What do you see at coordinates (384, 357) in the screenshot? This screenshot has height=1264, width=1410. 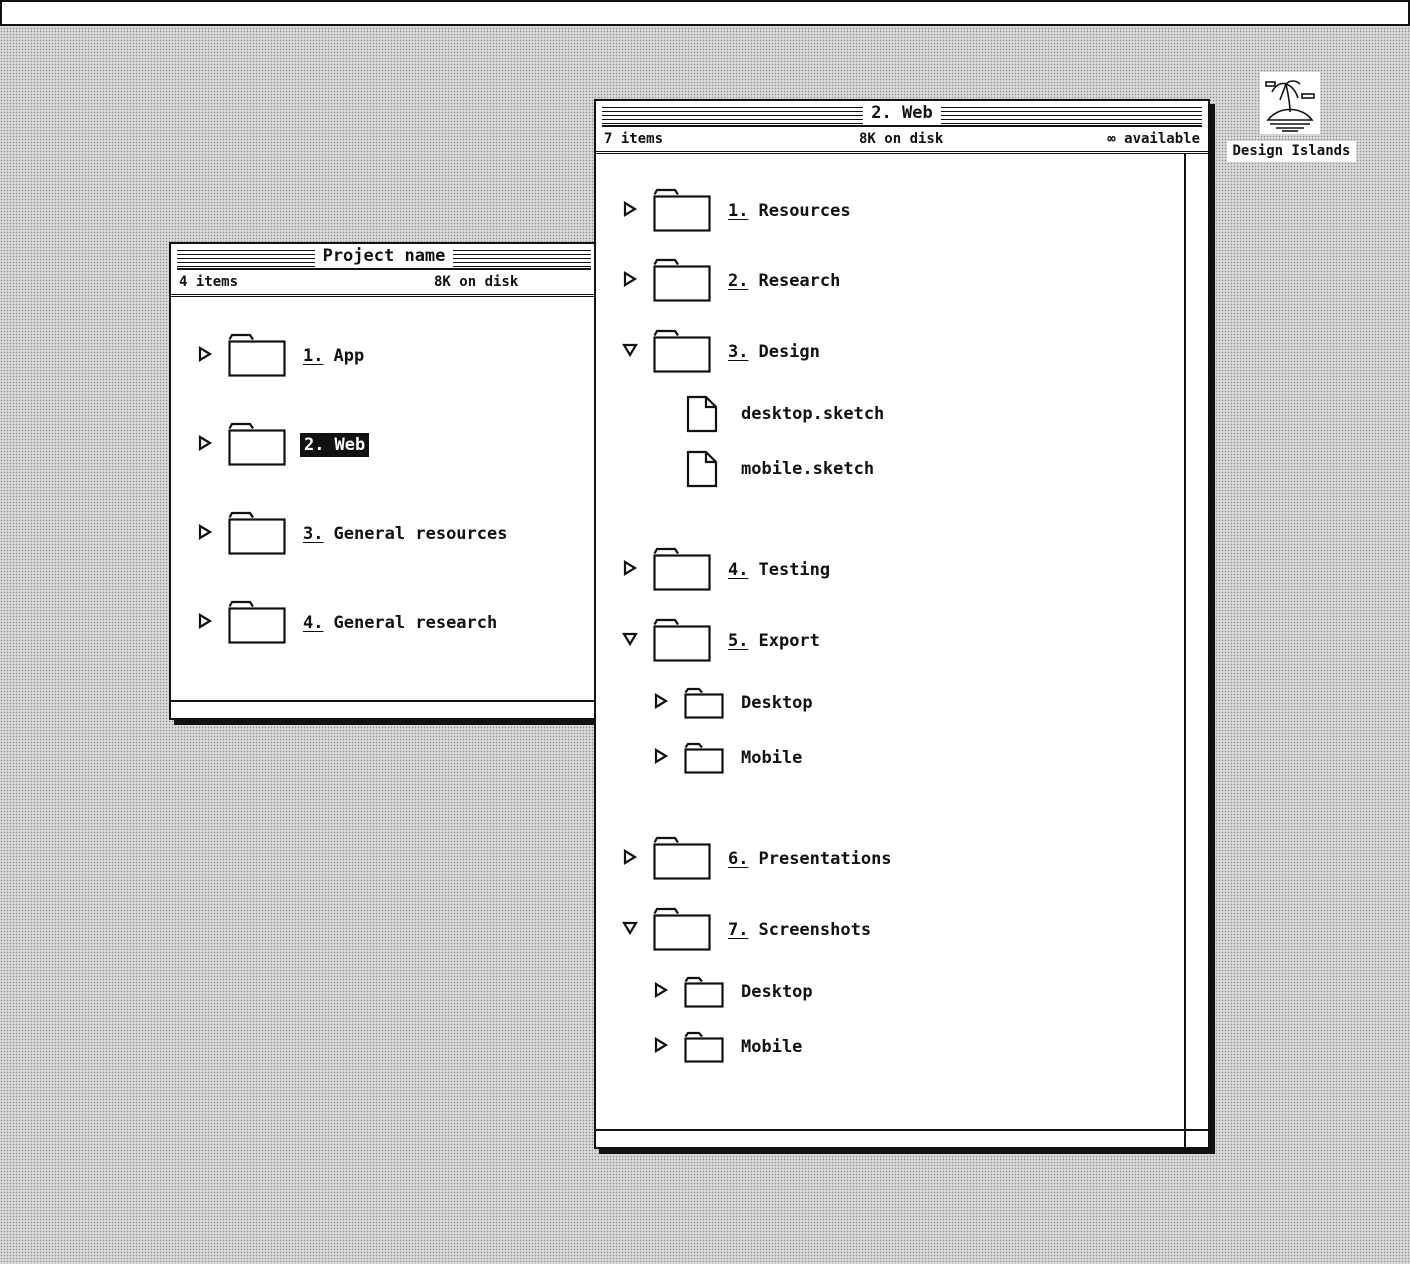 I see `folder-row: 1. App` at bounding box center [384, 357].